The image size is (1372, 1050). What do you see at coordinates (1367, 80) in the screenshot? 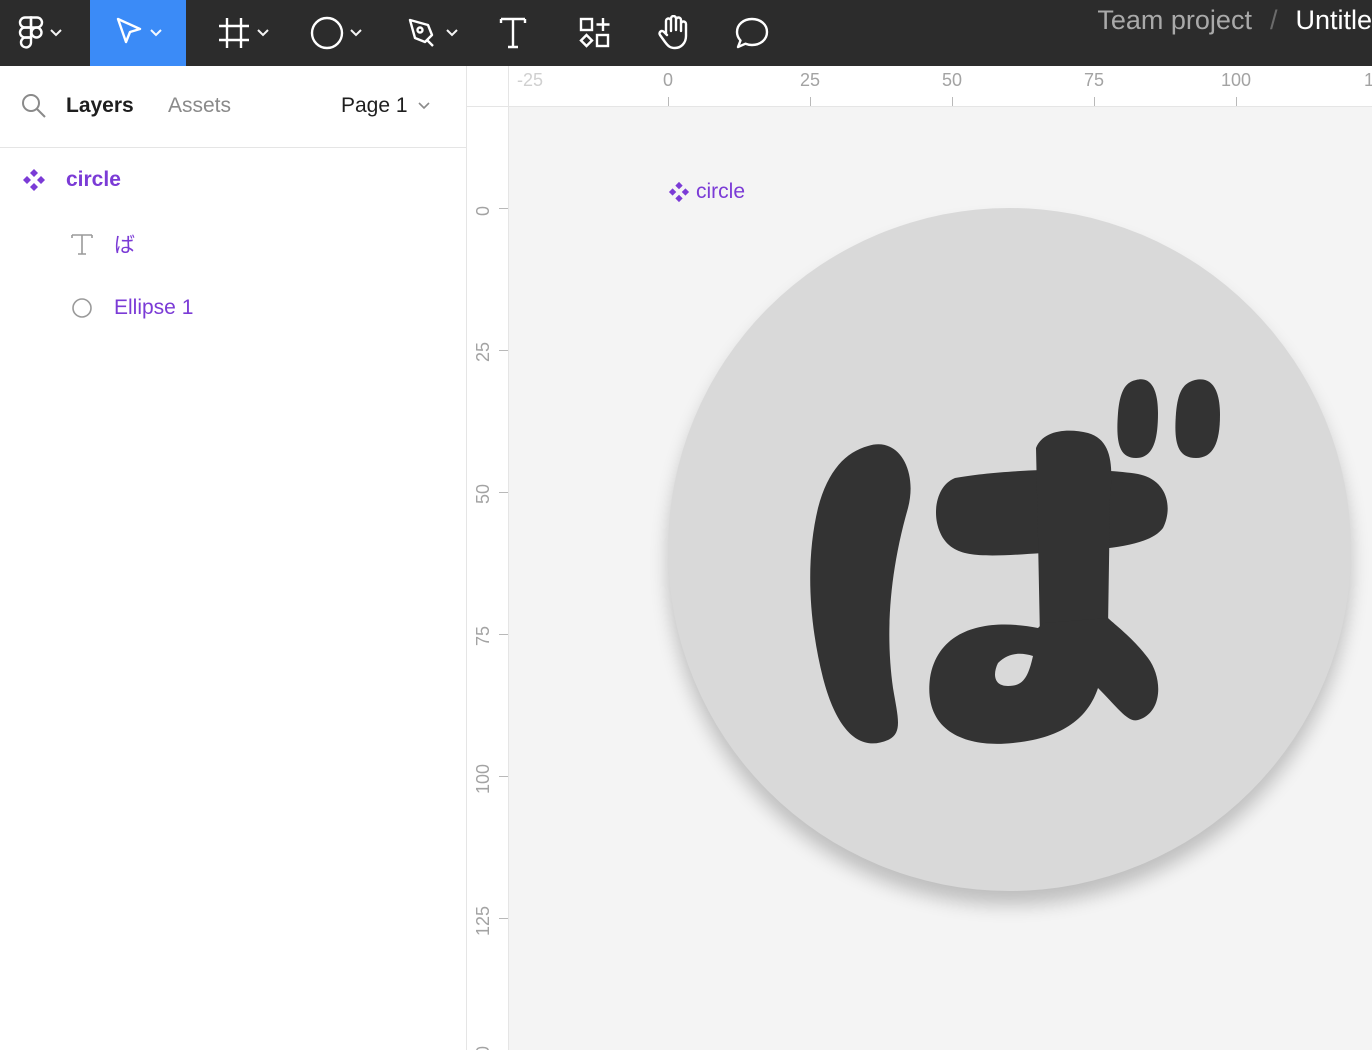
I see `ruler-label: 1` at bounding box center [1367, 80].